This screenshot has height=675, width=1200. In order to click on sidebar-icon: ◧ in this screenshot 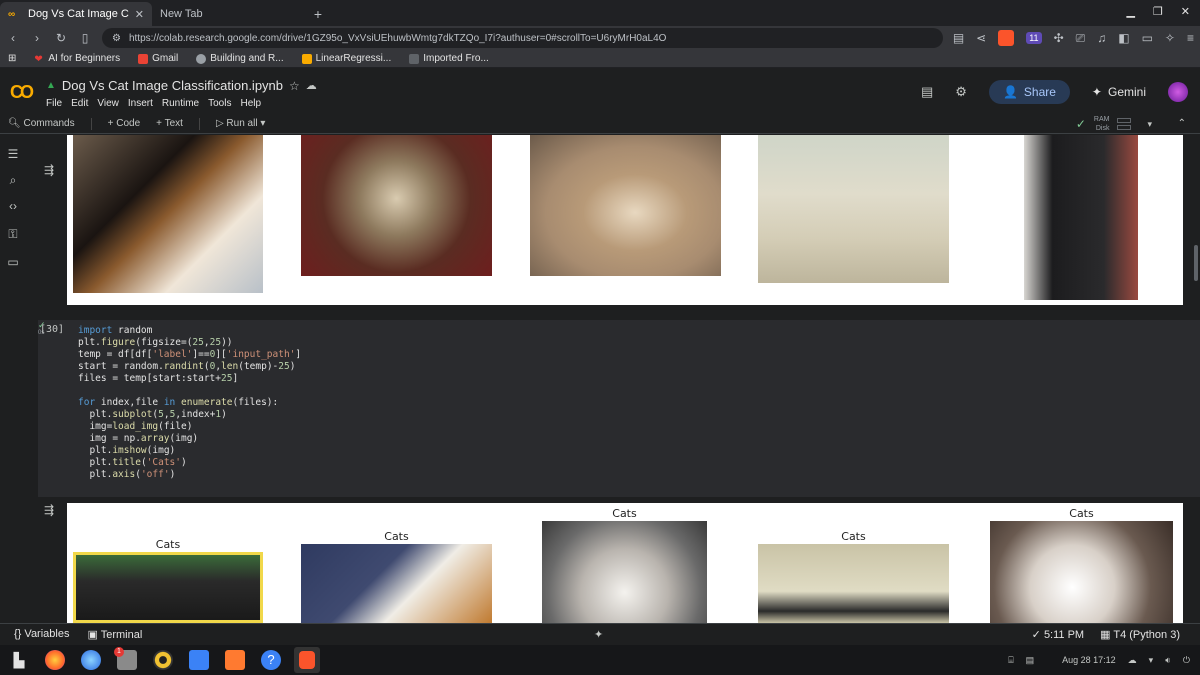, I will do `click(1123, 38)`.